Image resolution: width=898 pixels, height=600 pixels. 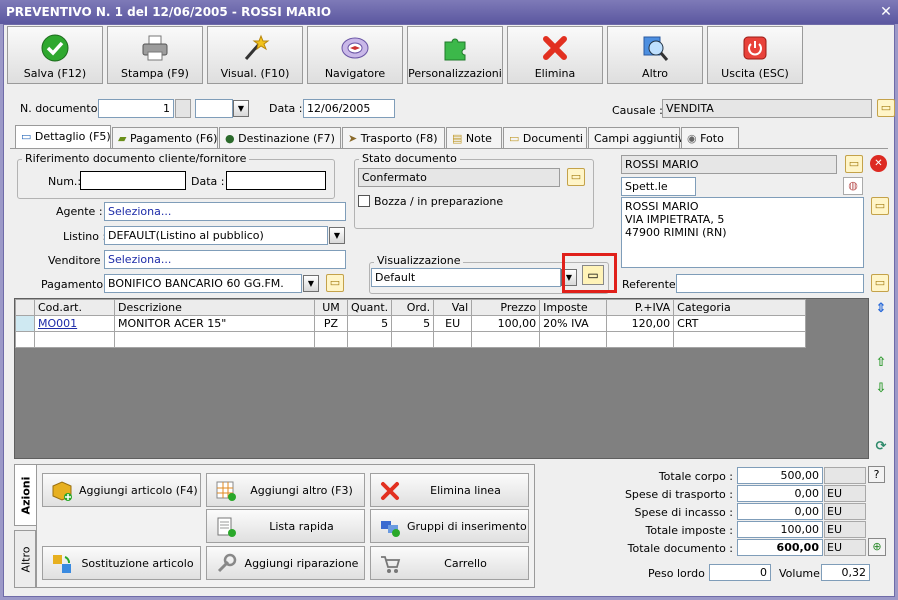 I want to click on table-cell: 120,00, so click(x=640, y=323).